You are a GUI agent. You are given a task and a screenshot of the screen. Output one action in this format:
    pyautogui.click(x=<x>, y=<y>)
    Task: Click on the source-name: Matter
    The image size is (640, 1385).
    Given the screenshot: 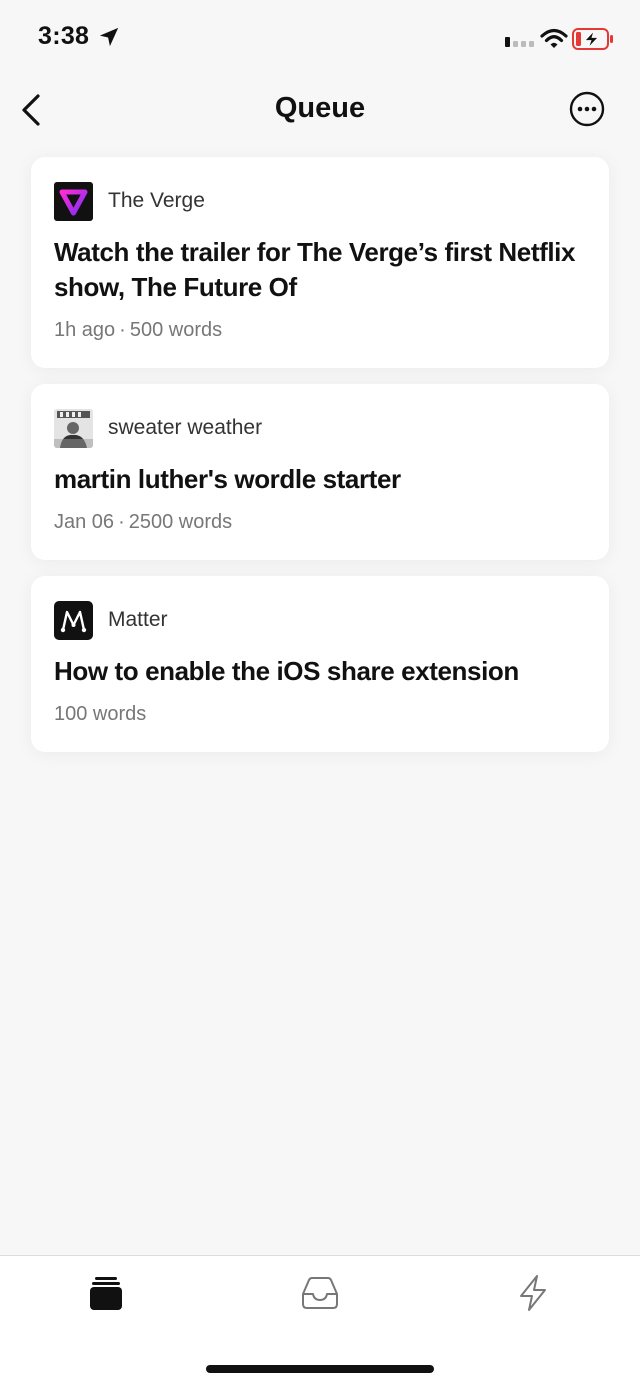 What is the action you would take?
    pyautogui.click(x=138, y=619)
    